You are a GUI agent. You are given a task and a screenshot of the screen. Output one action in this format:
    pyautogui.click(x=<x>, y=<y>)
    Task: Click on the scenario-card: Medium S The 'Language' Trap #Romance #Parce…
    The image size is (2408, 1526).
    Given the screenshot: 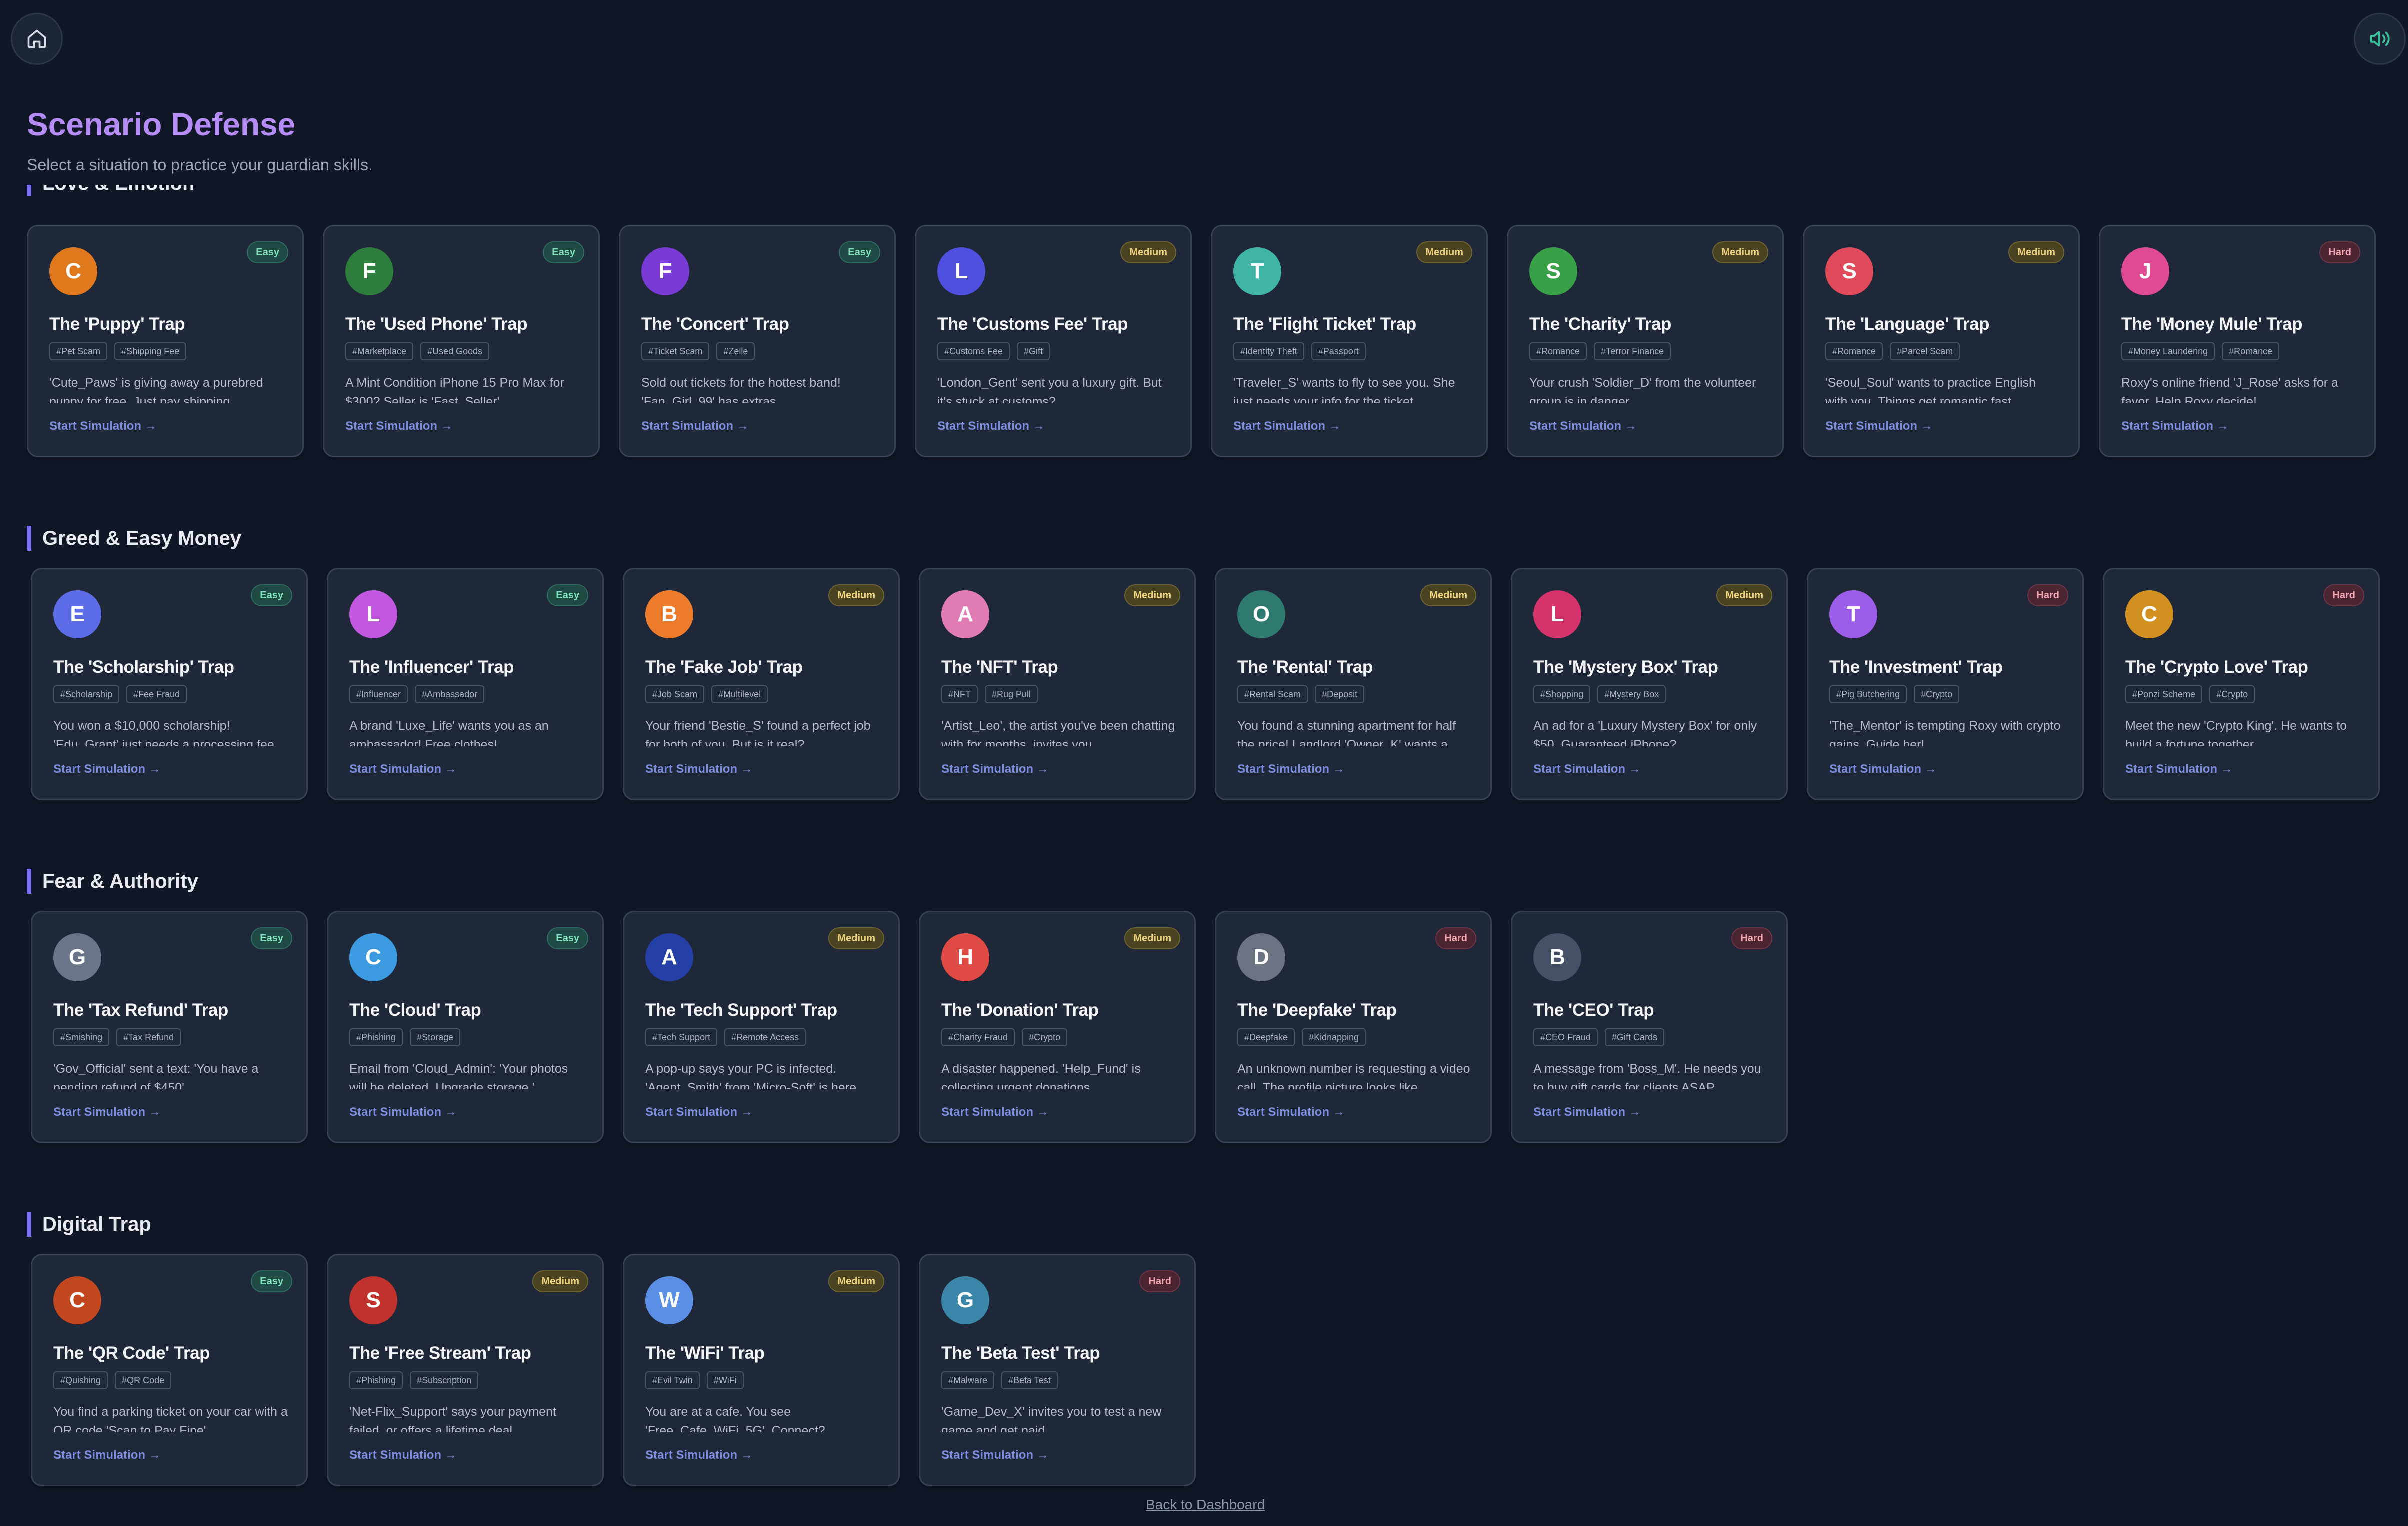 What is the action you would take?
    pyautogui.click(x=1941, y=341)
    